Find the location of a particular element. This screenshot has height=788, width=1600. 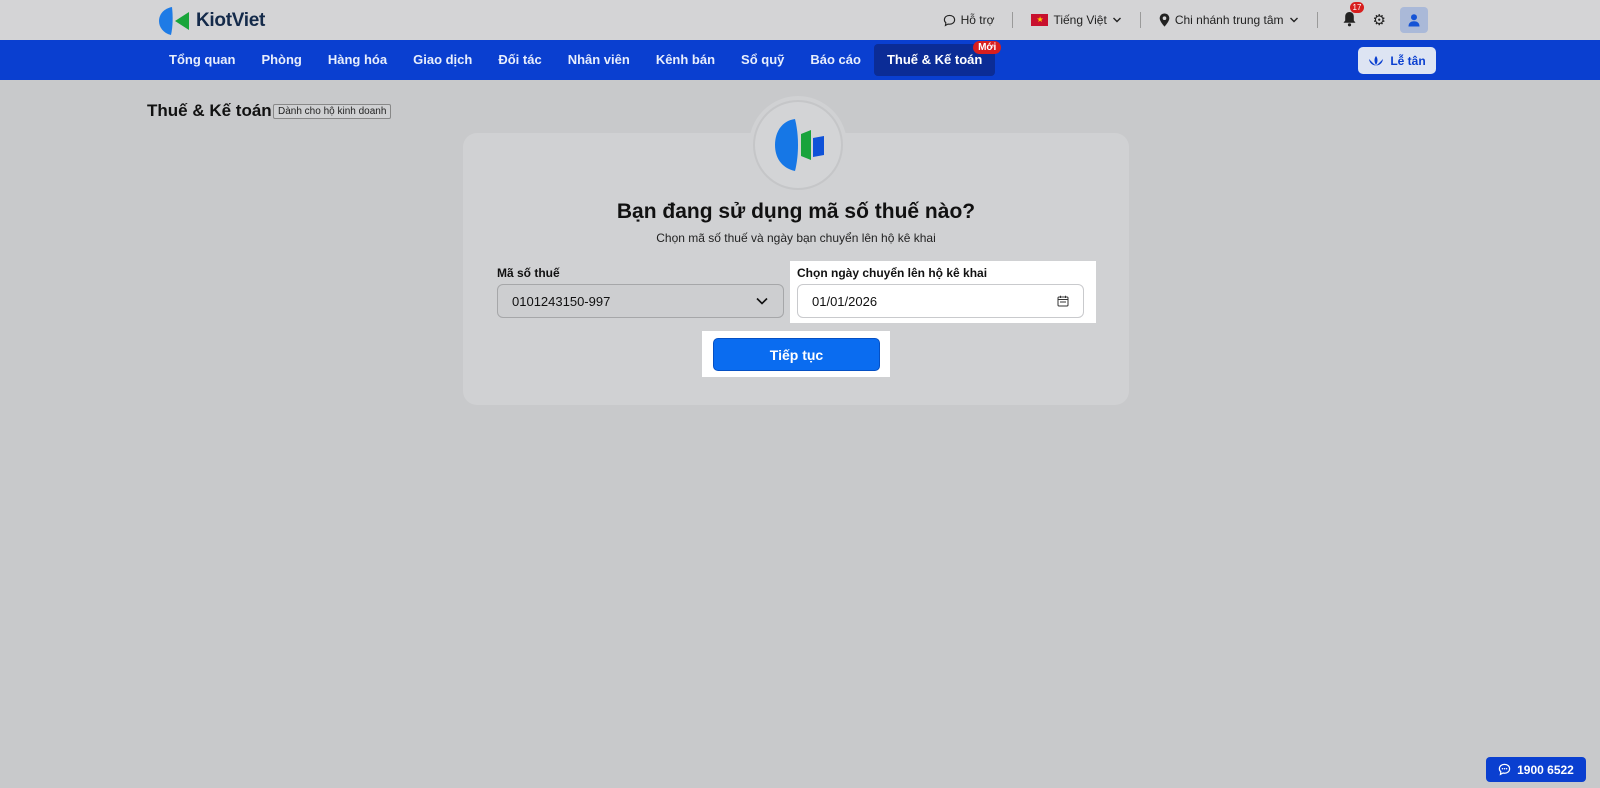

kiotviet-logo-icon is located at coordinates (174, 21).